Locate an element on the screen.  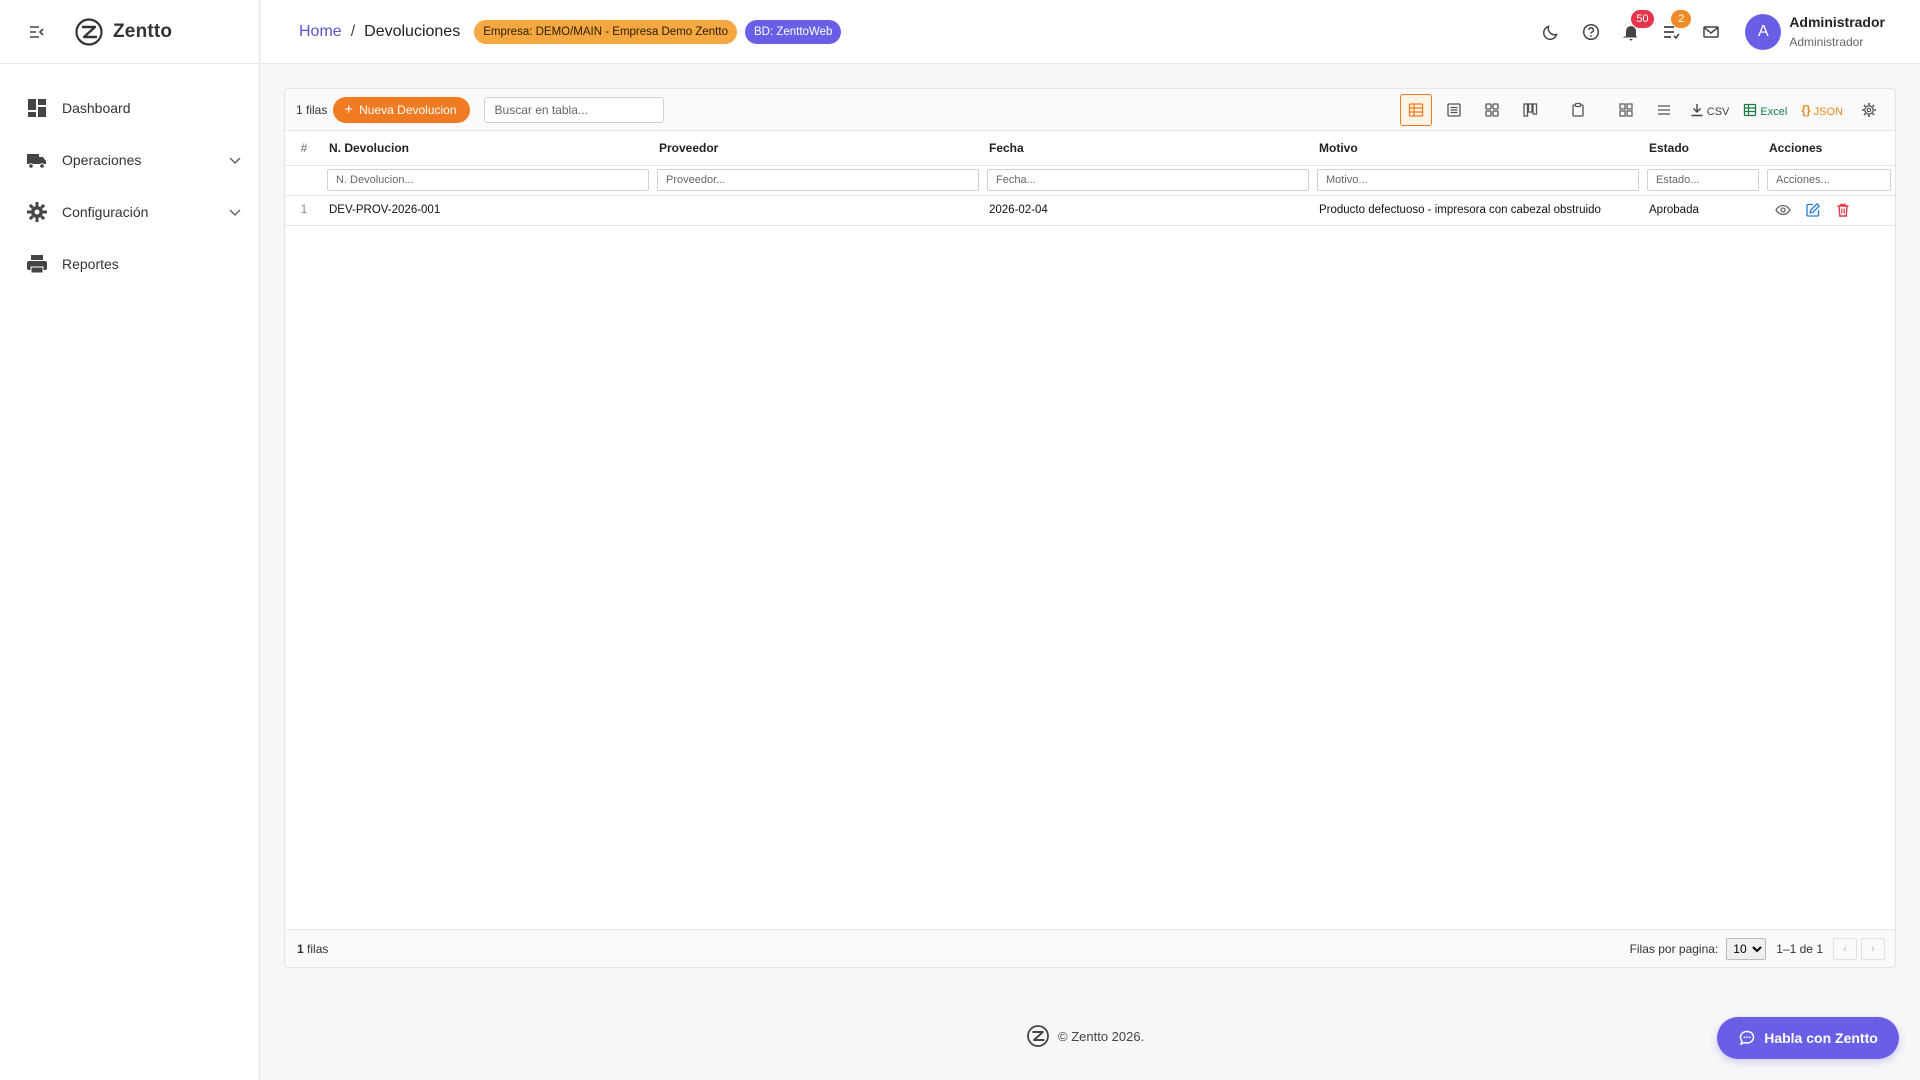
notifications-badge: 50 is located at coordinates (1642, 19).